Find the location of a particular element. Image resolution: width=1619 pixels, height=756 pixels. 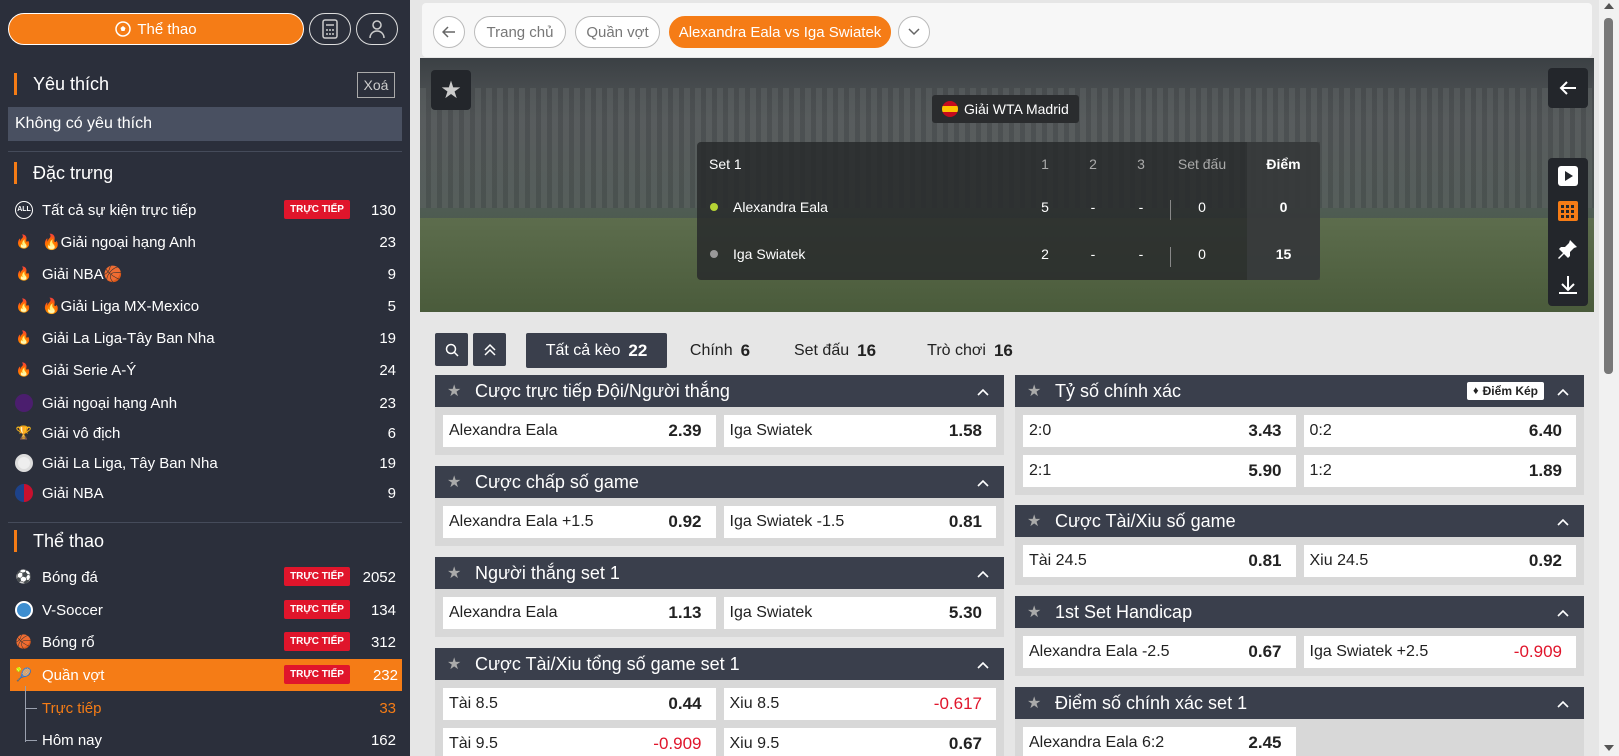

odds-button: Iga Swiatek 1.58 is located at coordinates (859, 431).